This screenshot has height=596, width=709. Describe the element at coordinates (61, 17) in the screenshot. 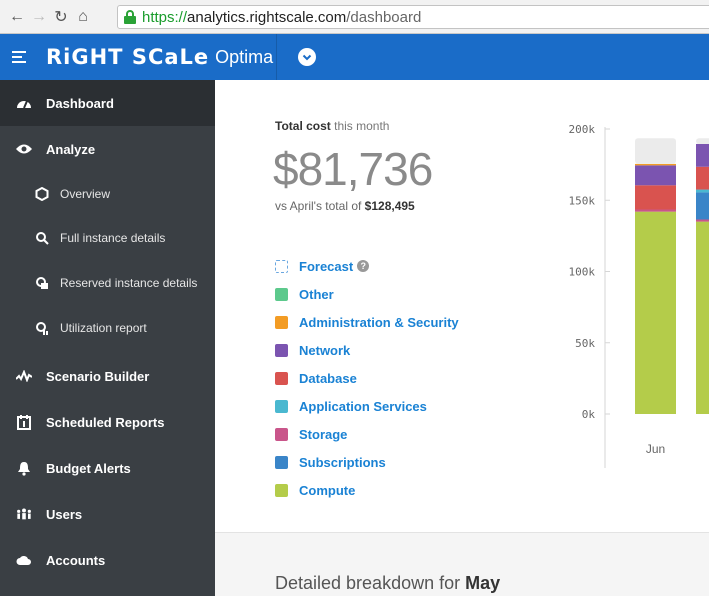

I see `reload-icon: ↻` at that location.